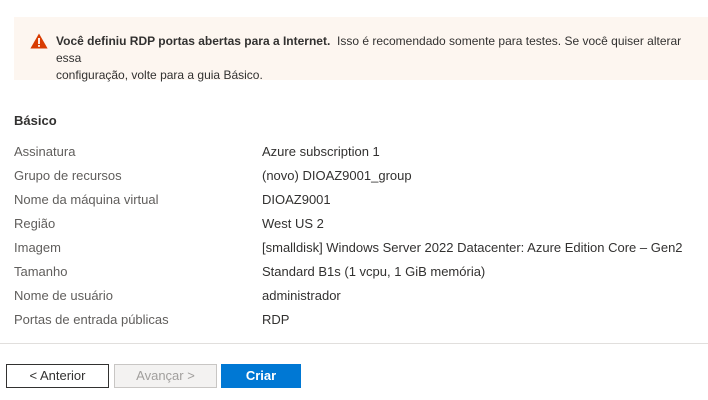 The image size is (708, 400). What do you see at coordinates (321, 151) in the screenshot?
I see `summary-row-value: Azure subscription 1` at bounding box center [321, 151].